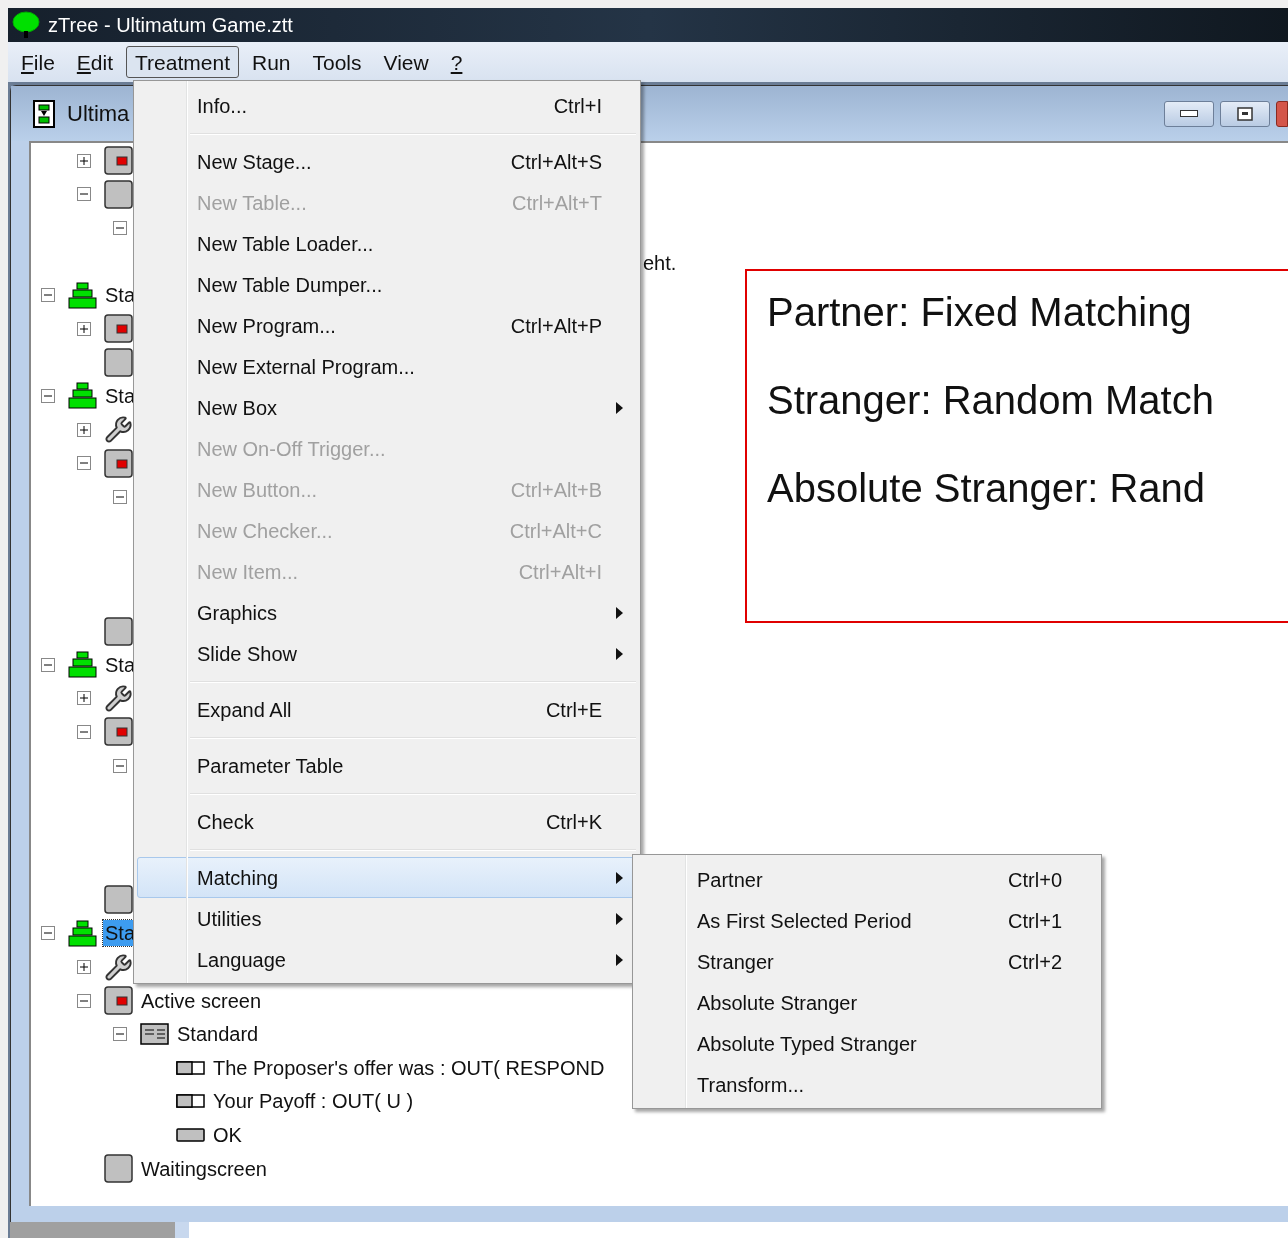 The width and height of the screenshot is (1288, 1238). I want to click on close-button, so click(1282, 113).